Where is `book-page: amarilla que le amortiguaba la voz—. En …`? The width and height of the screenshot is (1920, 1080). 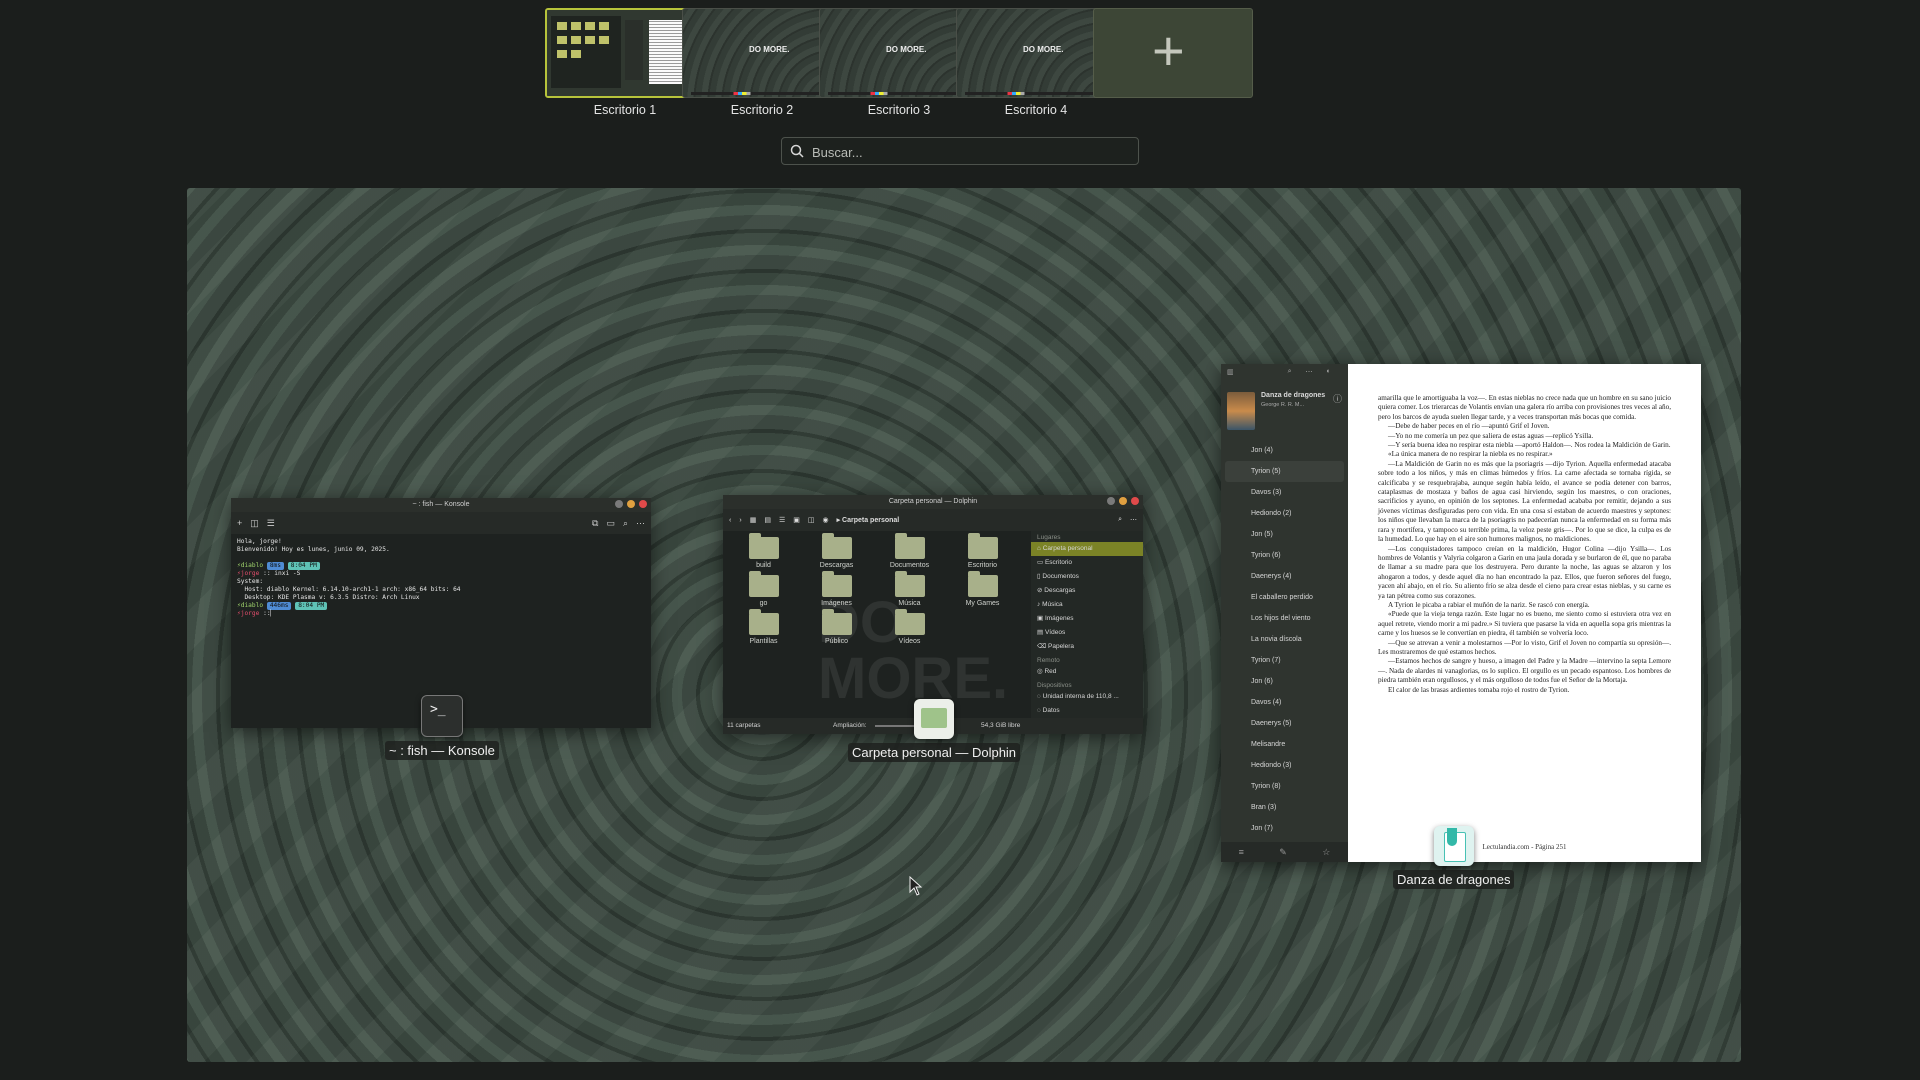 book-page: amarilla que le amortiguaba la voz—. En … is located at coordinates (1524, 613).